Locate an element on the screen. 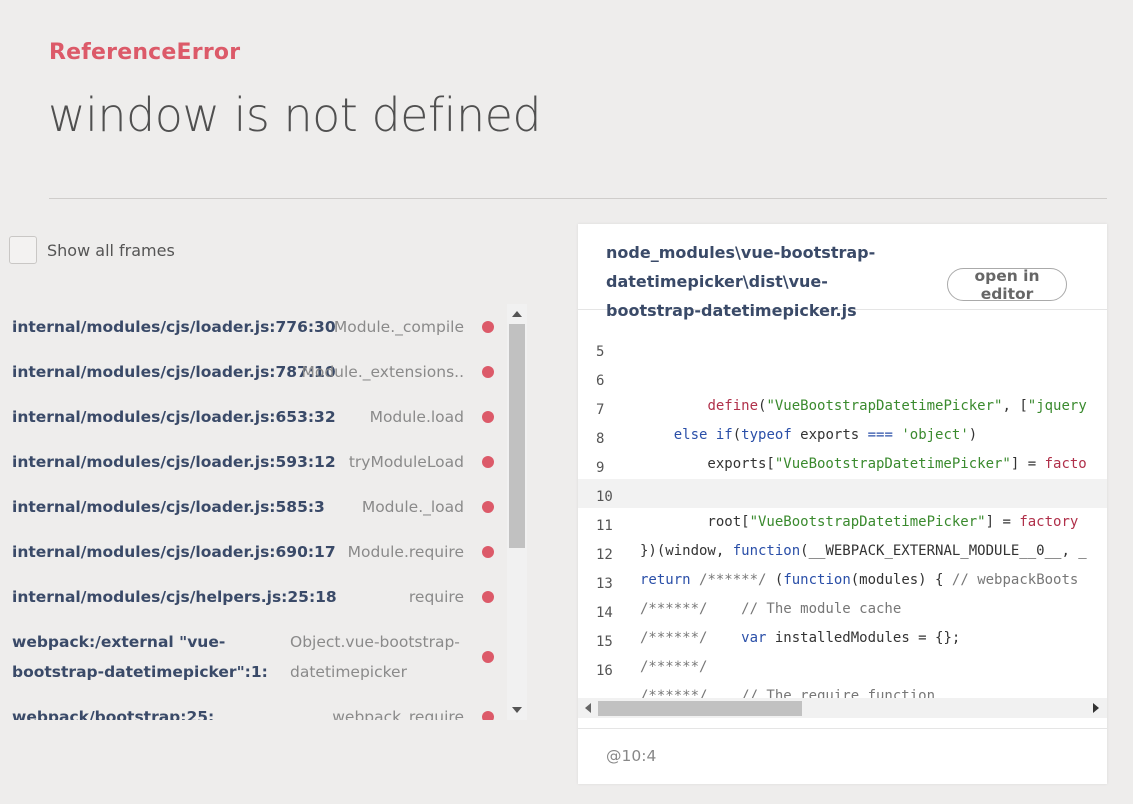 The width and height of the screenshot is (1133, 804). frame-file: internal/modules/cjs/loader.js:787:10 is located at coordinates (174, 372).